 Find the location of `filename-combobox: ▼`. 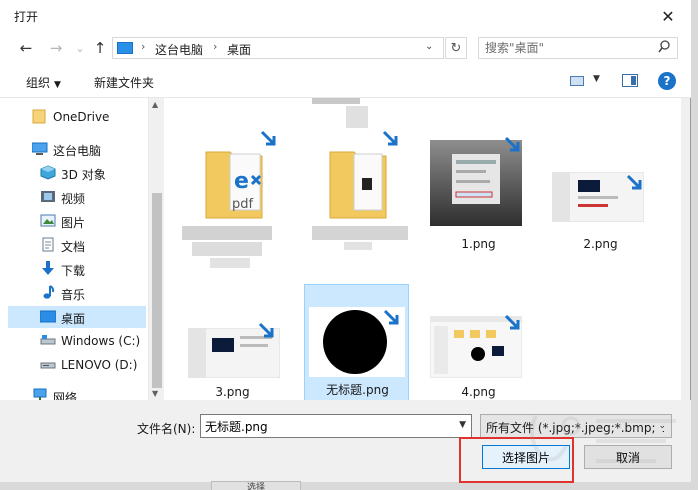

filename-combobox: ▼ is located at coordinates (336, 426).